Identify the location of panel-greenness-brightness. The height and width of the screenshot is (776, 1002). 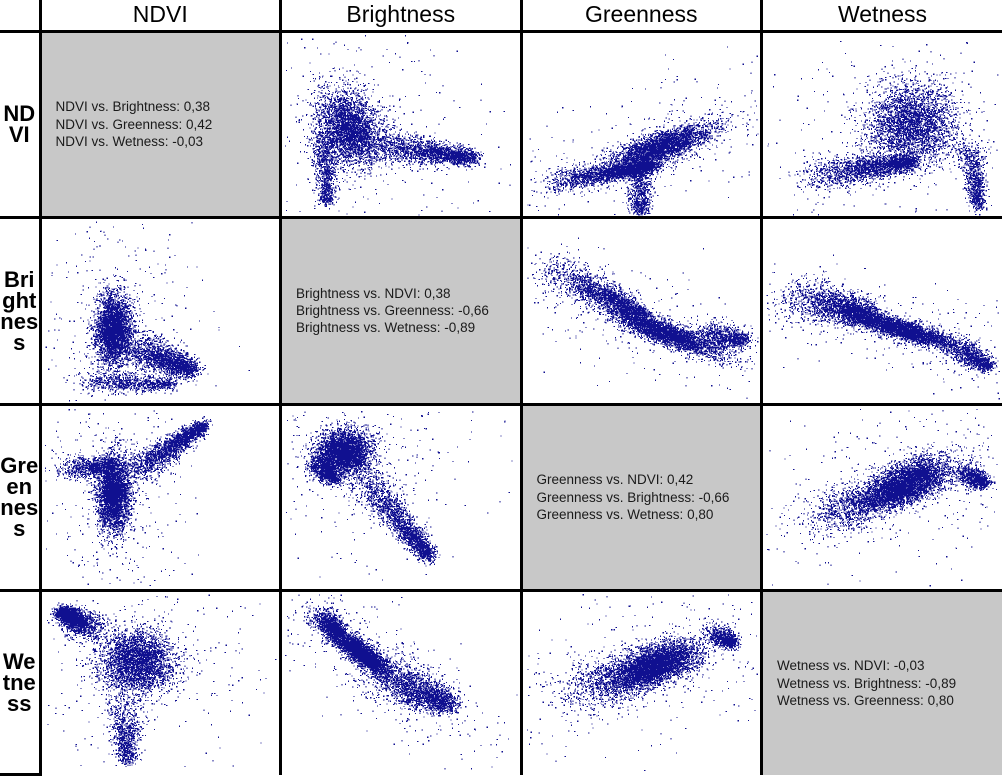
(401, 497).